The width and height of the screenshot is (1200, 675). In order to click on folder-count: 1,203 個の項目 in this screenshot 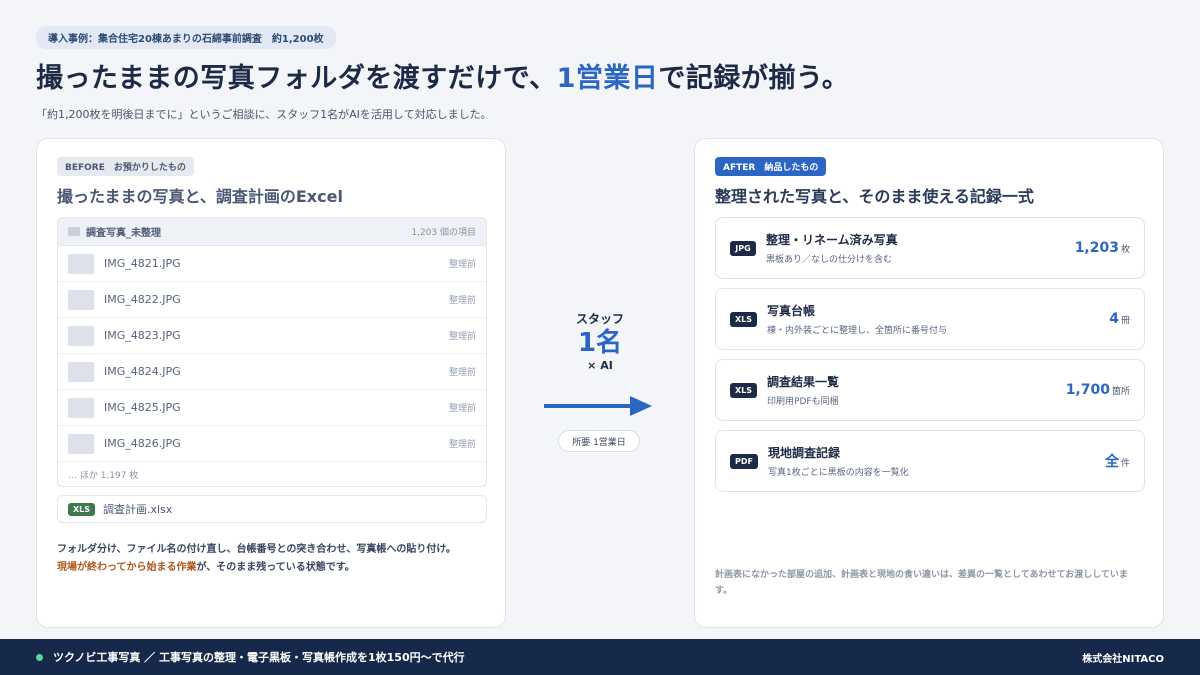, I will do `click(443, 233)`.